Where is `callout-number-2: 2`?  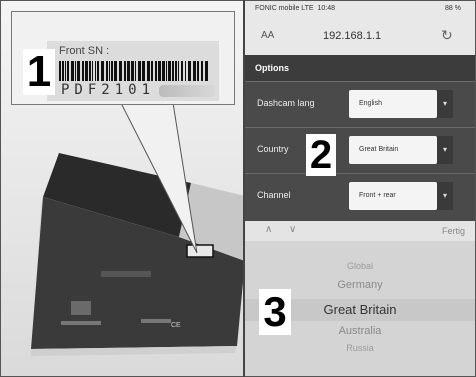 callout-number-2: 2 is located at coordinates (321, 155).